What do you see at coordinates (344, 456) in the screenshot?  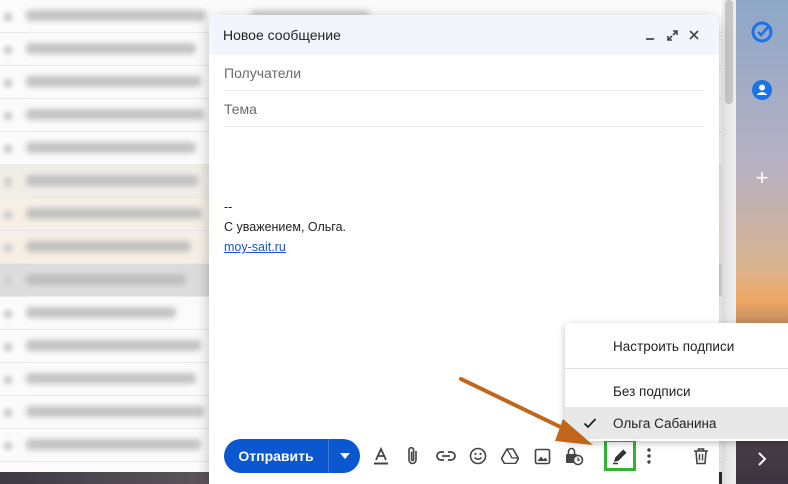 I see `dropdown-icon` at bounding box center [344, 456].